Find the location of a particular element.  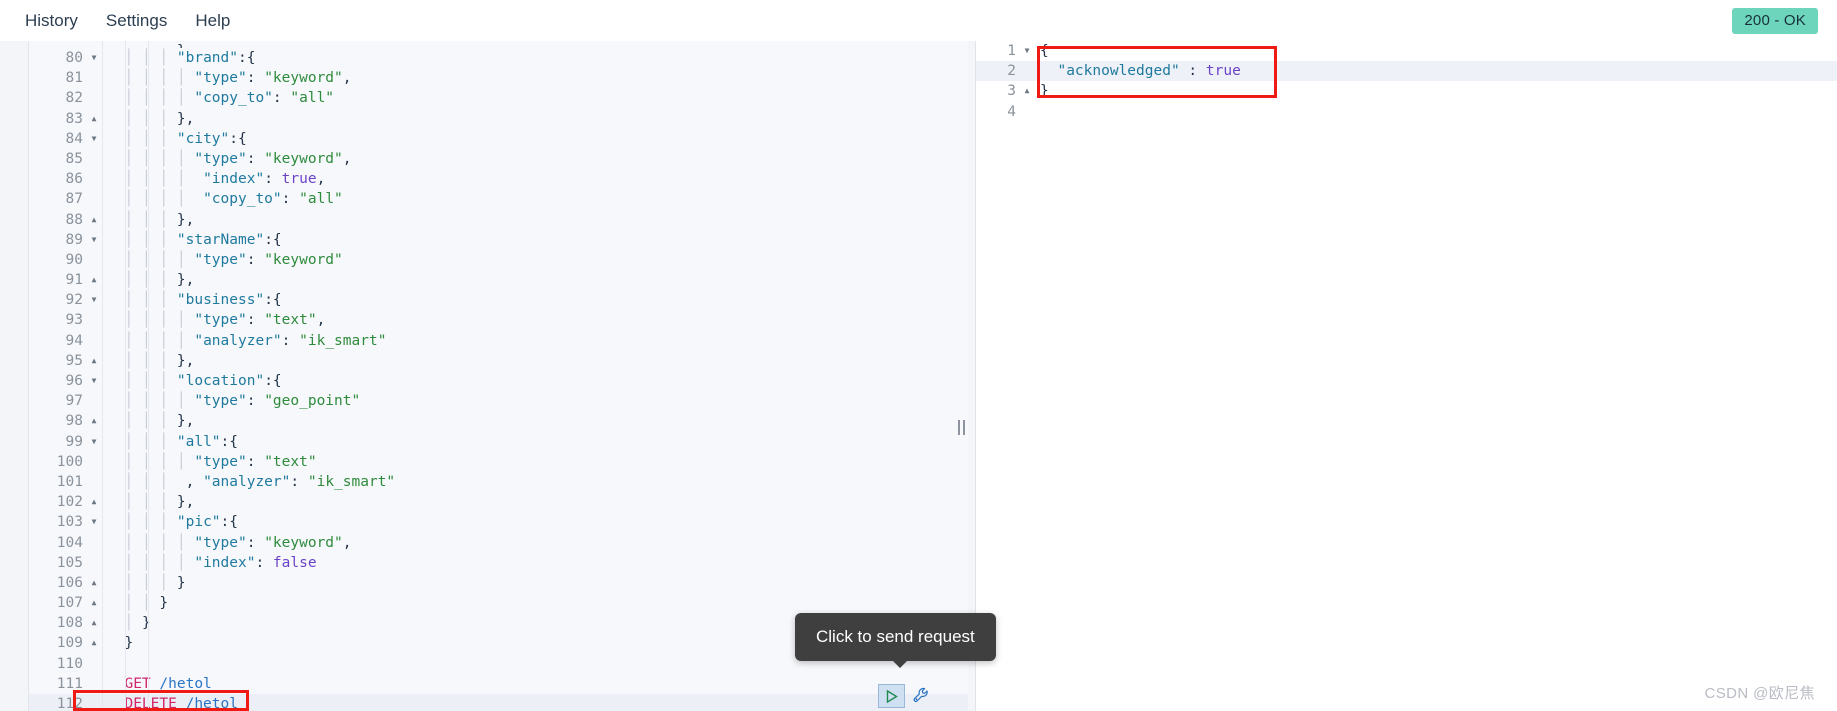

code-text: │ │ │ │ "type": "text" is located at coordinates (208, 462).